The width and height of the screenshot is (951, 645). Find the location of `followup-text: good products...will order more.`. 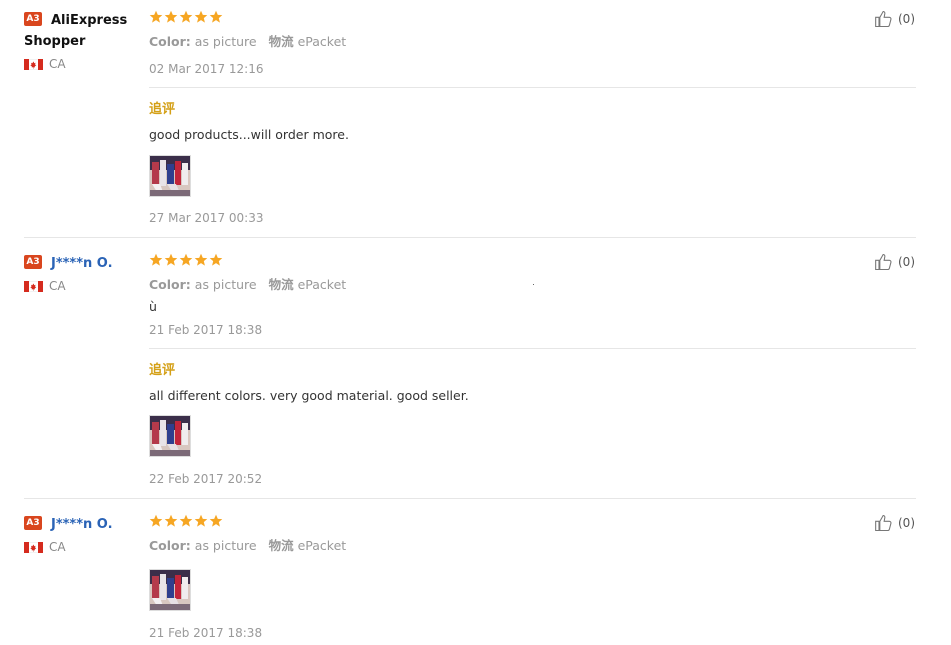

followup-text: good products...will order more. is located at coordinates (249, 134).